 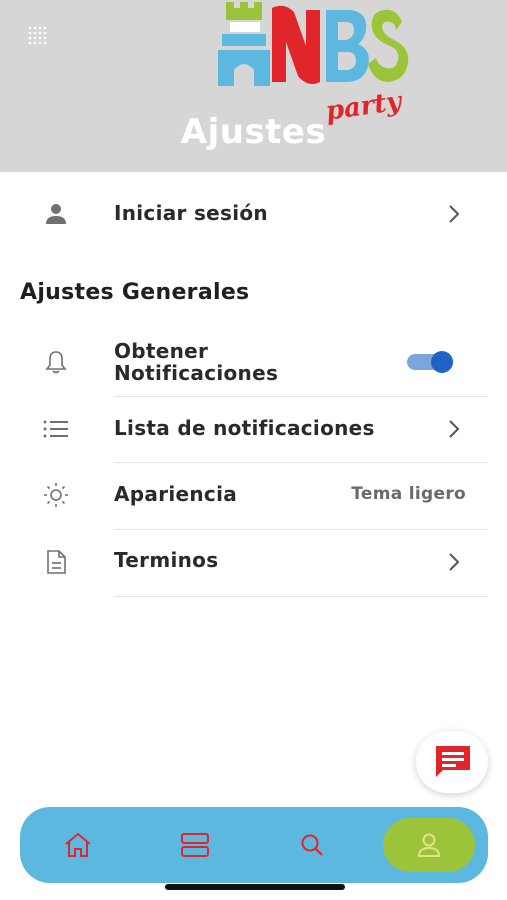 What do you see at coordinates (253, 132) in the screenshot?
I see `page-title: Ajustes` at bounding box center [253, 132].